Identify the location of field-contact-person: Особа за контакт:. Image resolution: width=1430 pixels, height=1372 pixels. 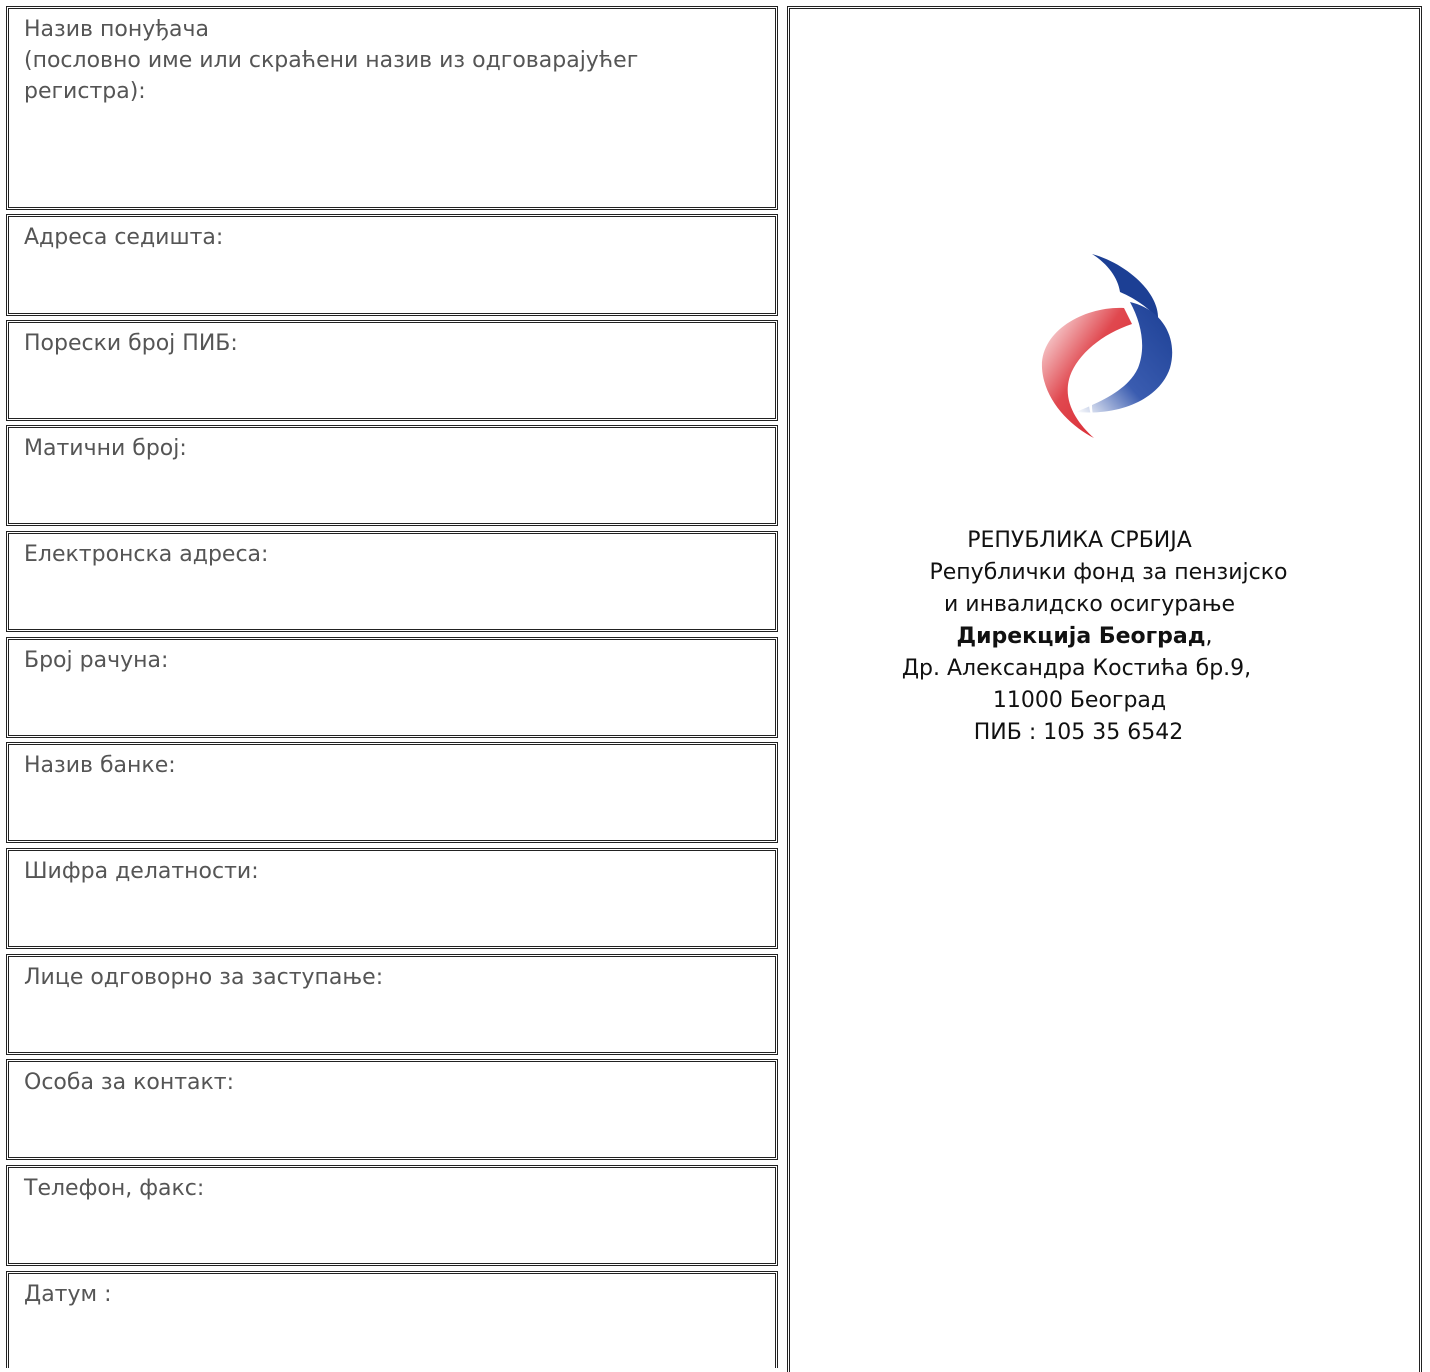
(392, 1109).